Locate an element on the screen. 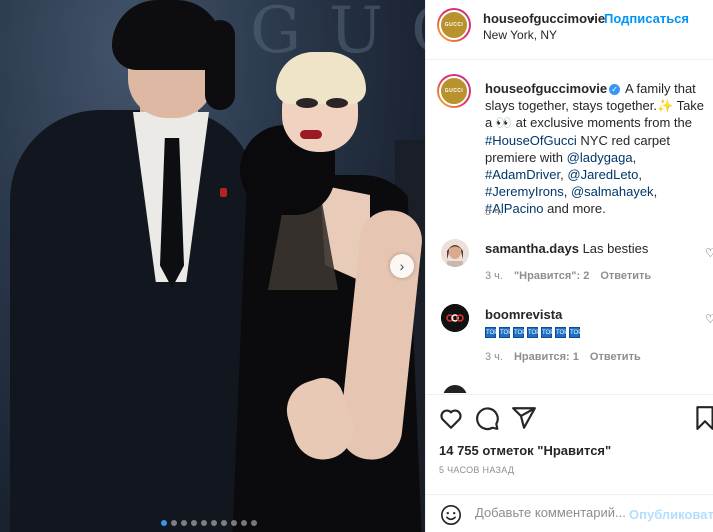 The image size is (713, 532). comment-text: Las besties is located at coordinates (615, 248).